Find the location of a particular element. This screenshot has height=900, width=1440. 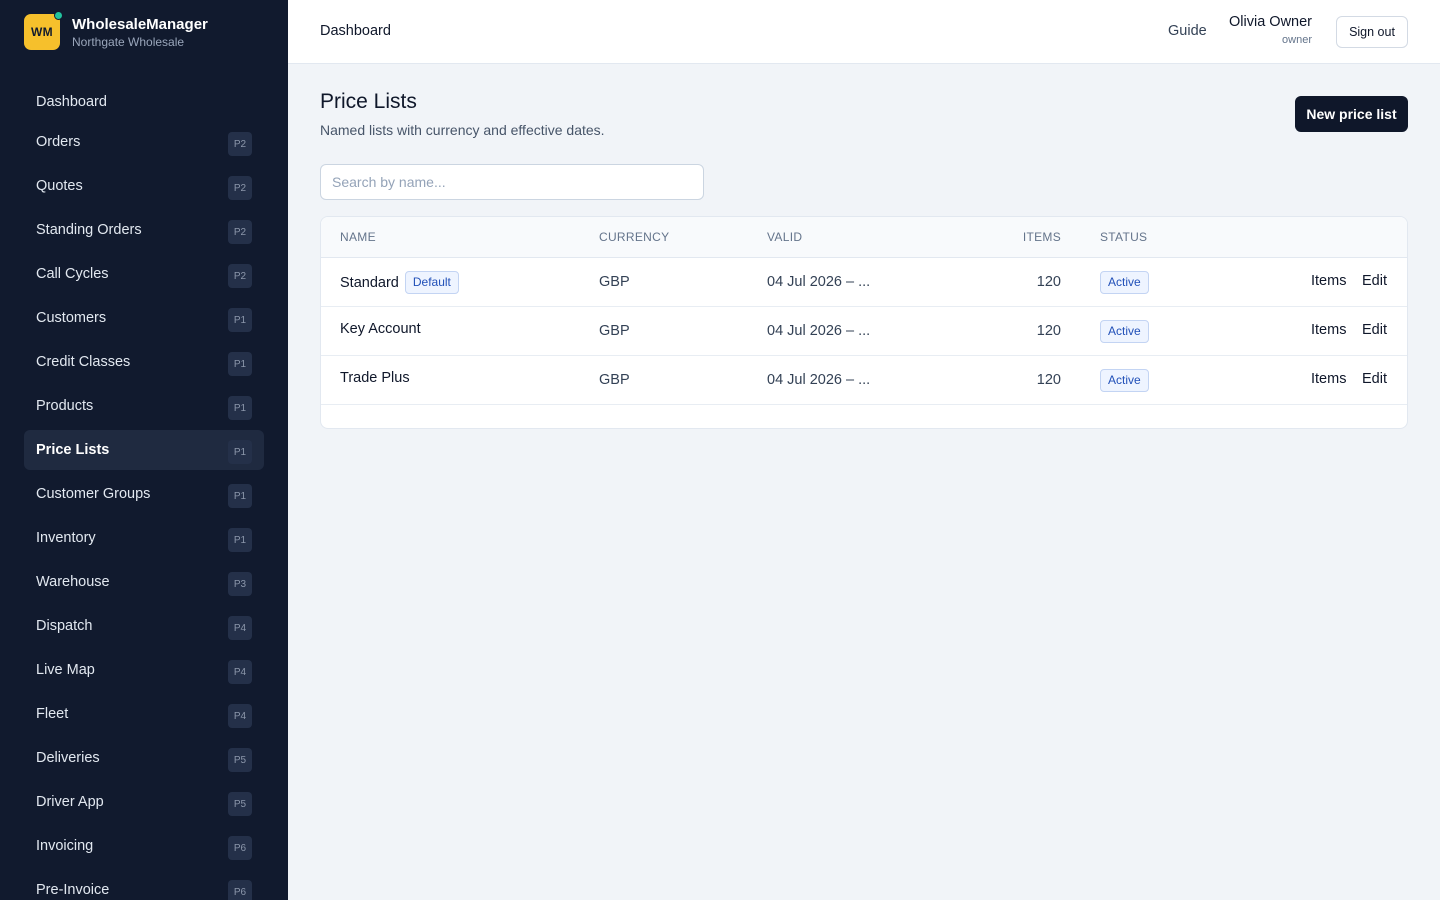

sidebar-item-label: Pre-Invoice is located at coordinates (73, 890).